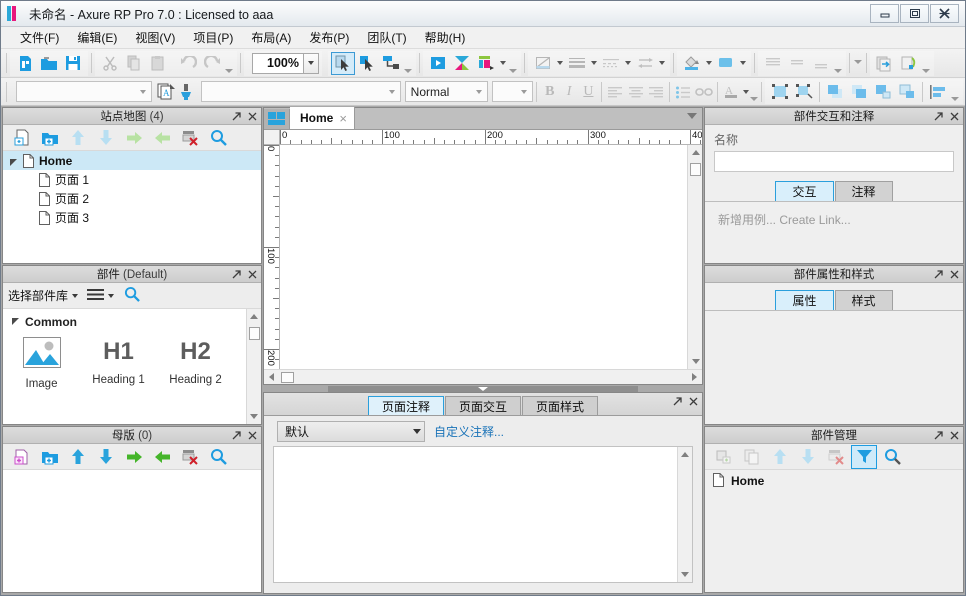 The width and height of the screenshot is (966, 596). I want to click on menu-item-project: 项目(P), so click(213, 38).